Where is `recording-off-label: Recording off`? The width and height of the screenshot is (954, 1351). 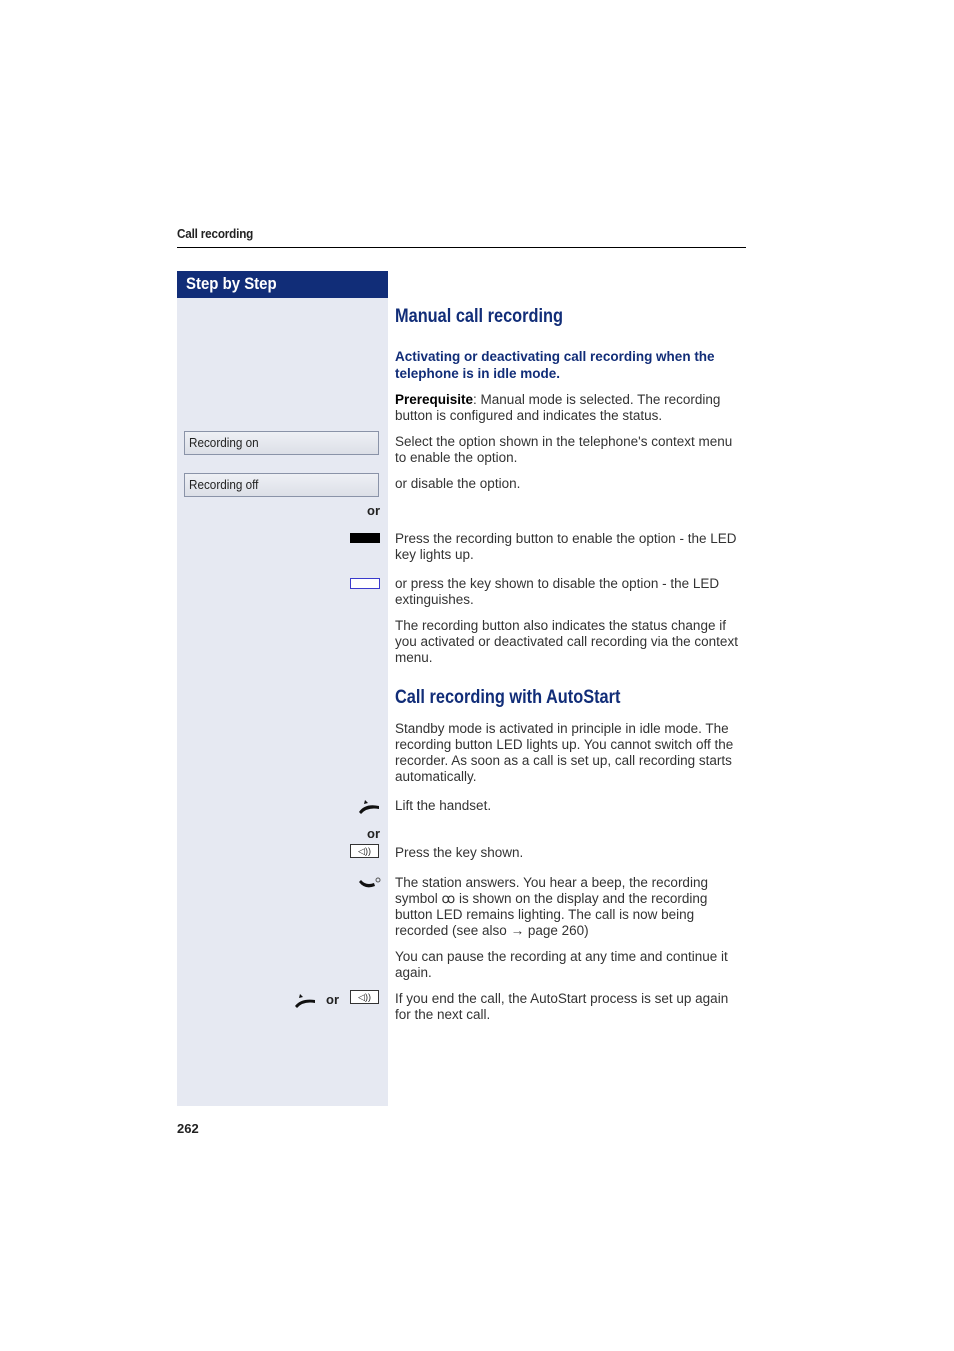 recording-off-label: Recording off is located at coordinates (224, 484).